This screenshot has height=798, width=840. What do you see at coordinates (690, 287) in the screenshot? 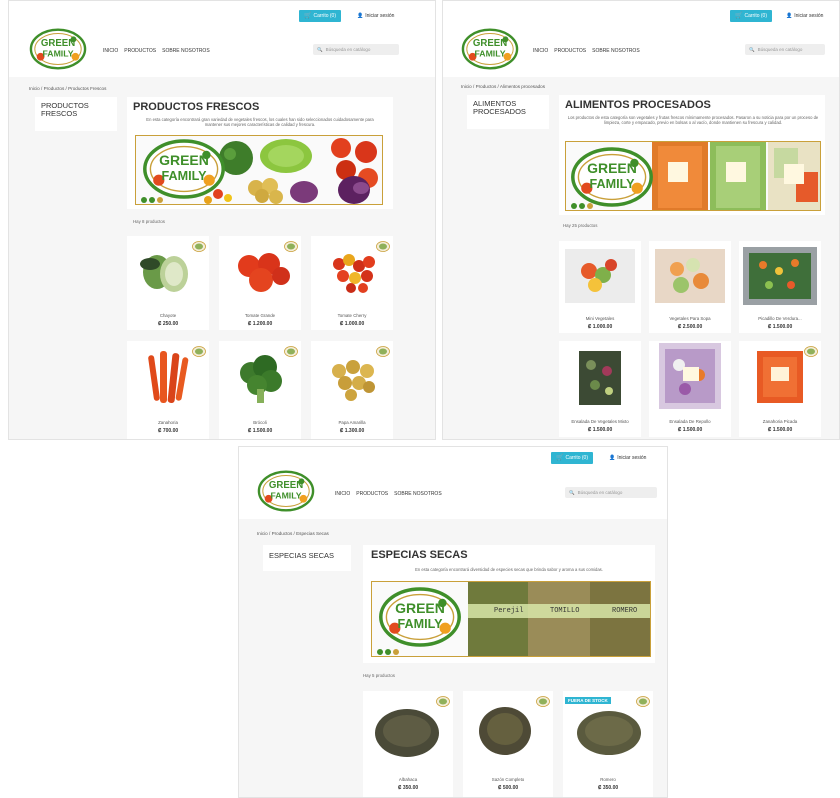
I see `product-card: Vegetales Para Sopa ₡ 2.500.00` at bounding box center [690, 287].